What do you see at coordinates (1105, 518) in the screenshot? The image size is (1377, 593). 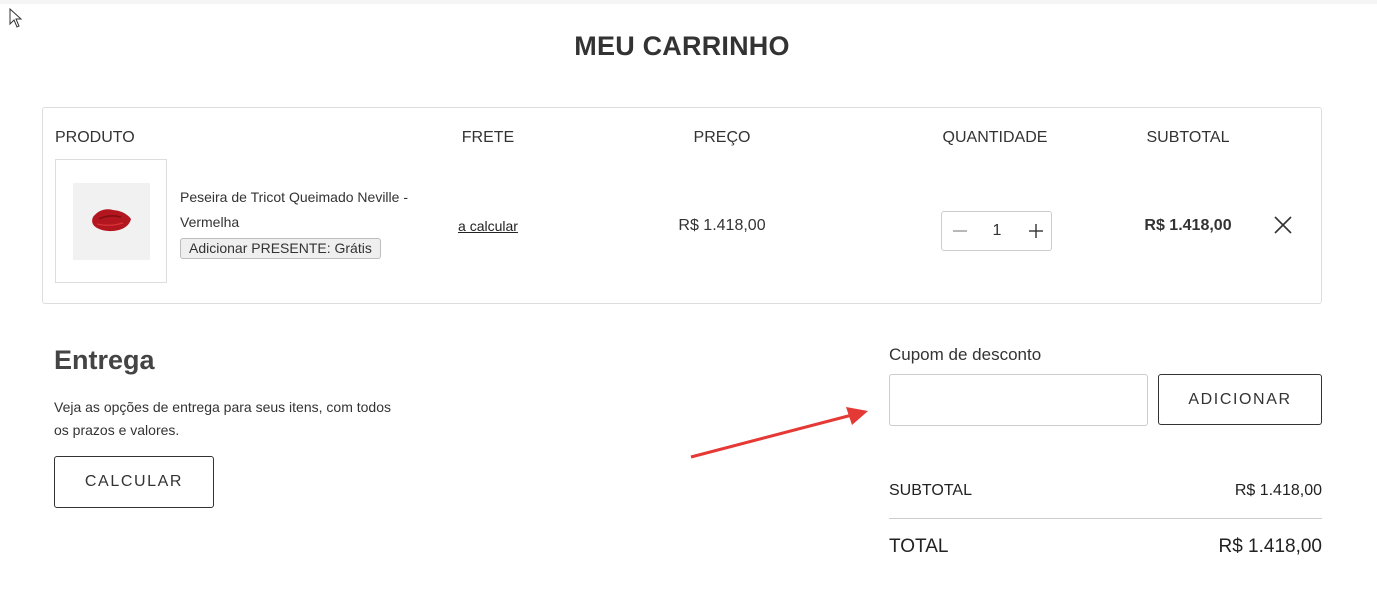 I see `summary-divider` at bounding box center [1105, 518].